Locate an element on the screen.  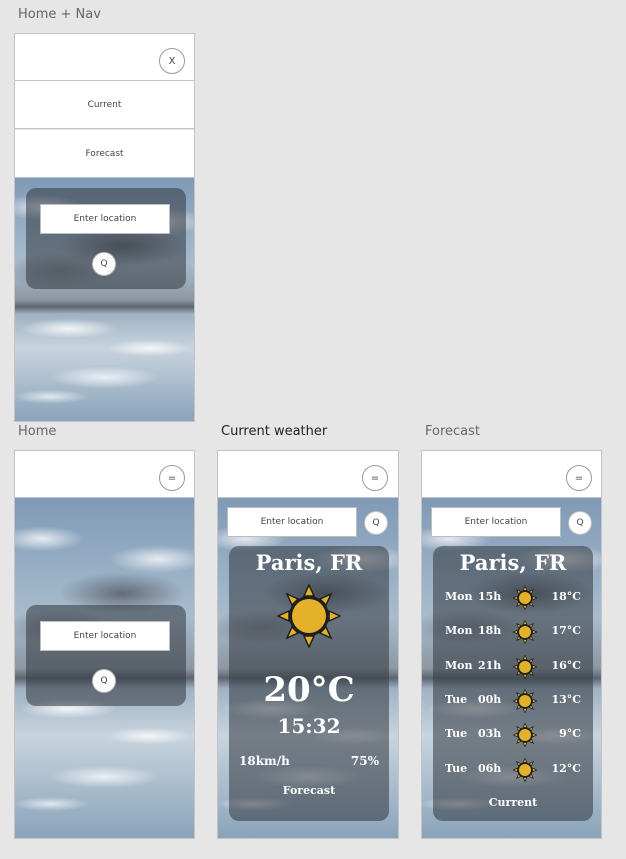
forecast-row: Mon 21h 16°C is located at coordinates (513, 667).